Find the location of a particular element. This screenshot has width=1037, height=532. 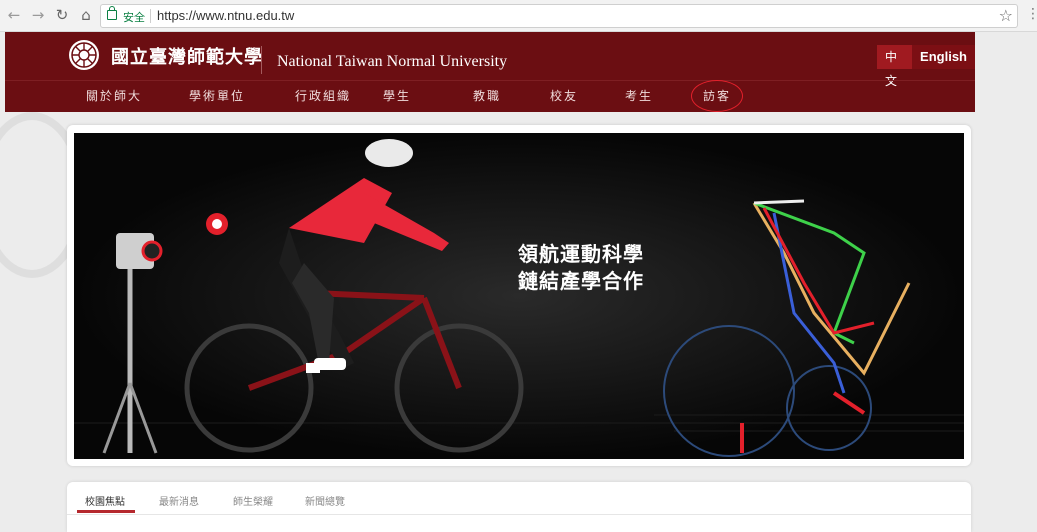

header-divider is located at coordinates (261, 60).